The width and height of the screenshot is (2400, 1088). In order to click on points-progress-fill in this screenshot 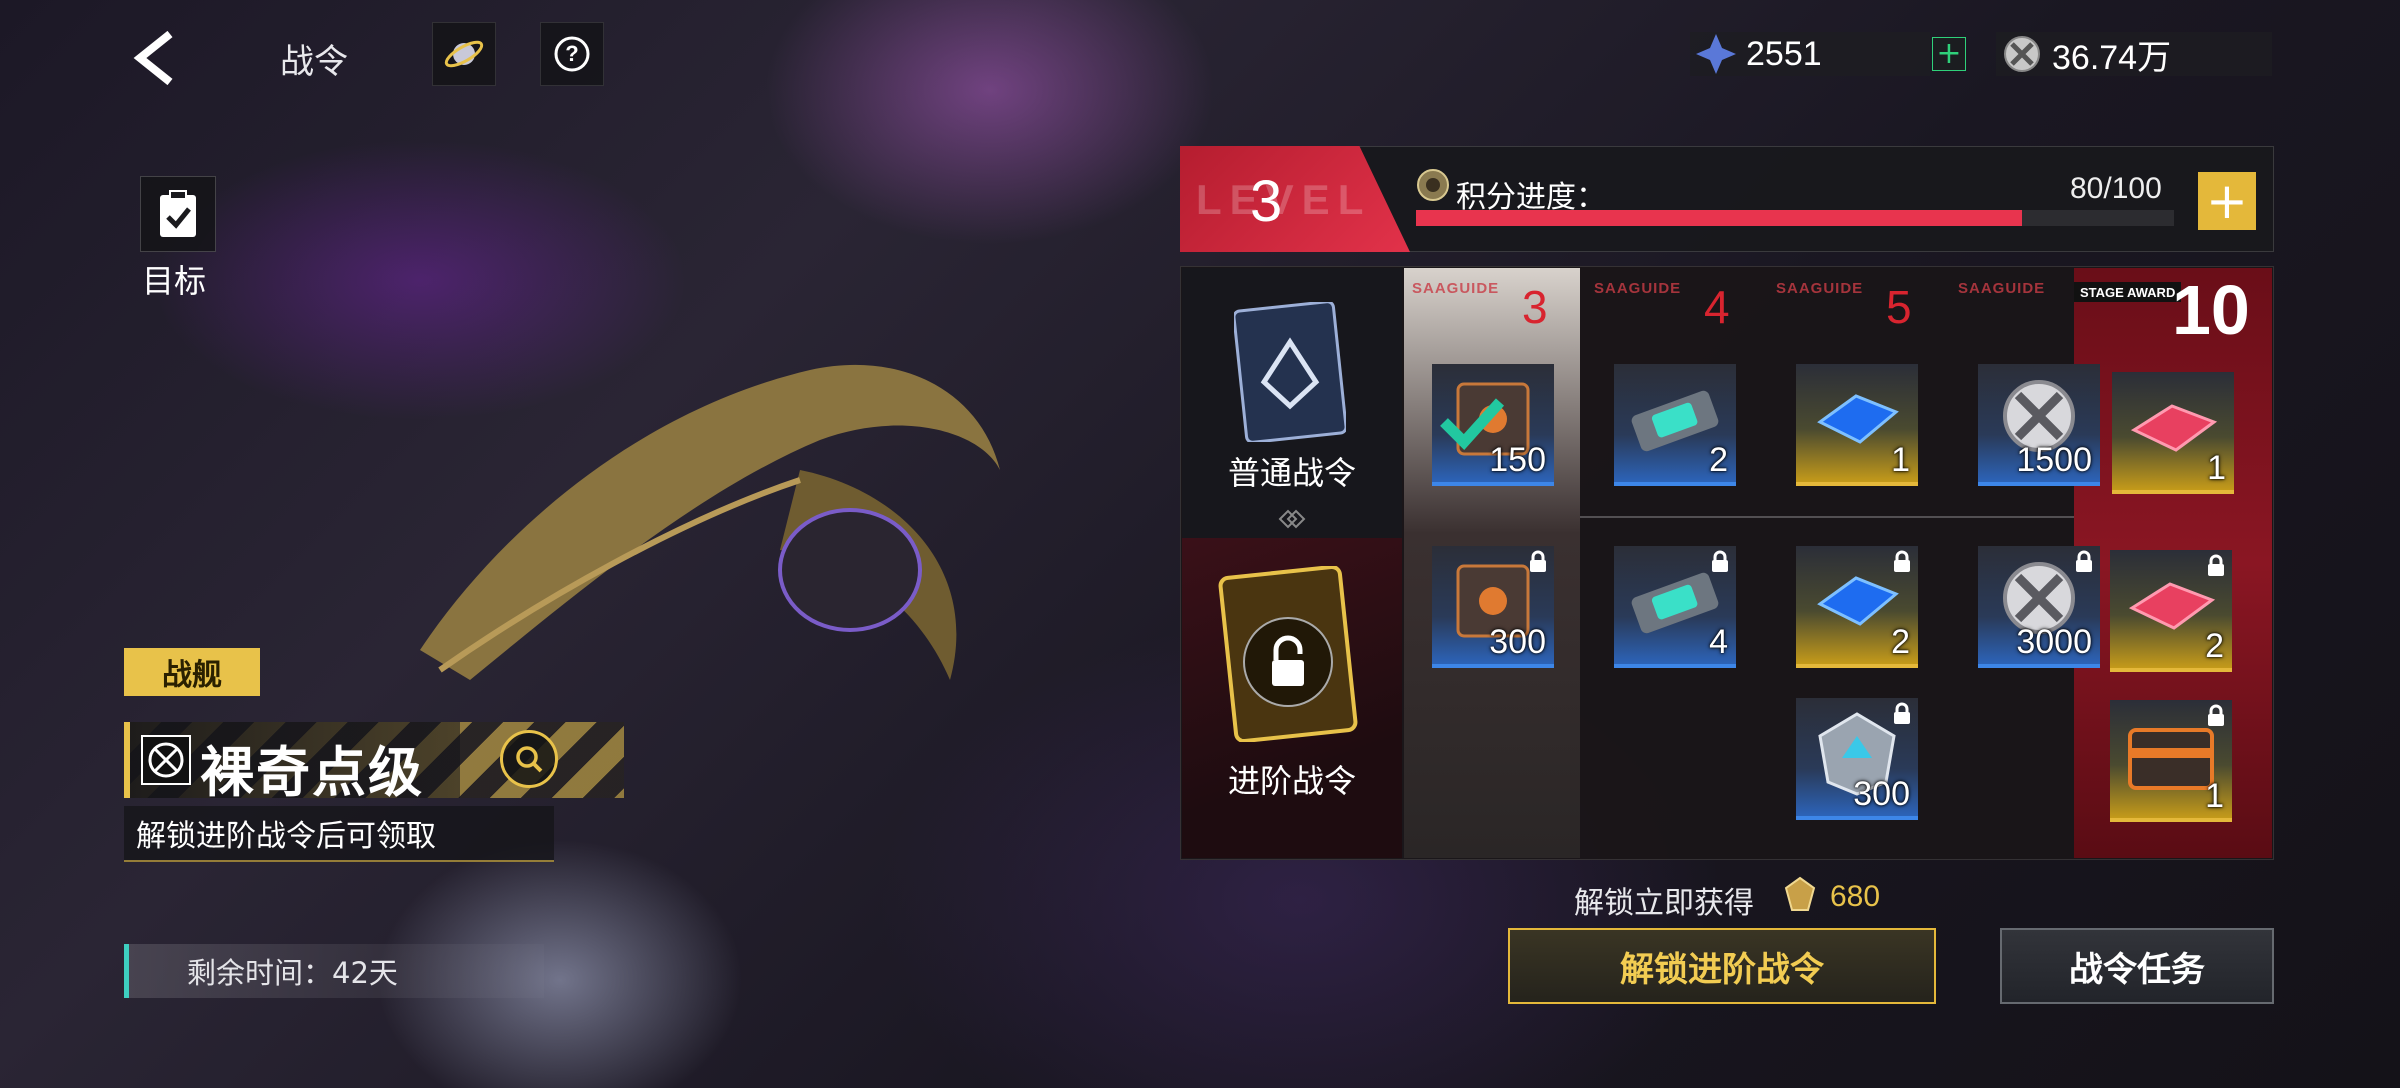, I will do `click(1719, 218)`.